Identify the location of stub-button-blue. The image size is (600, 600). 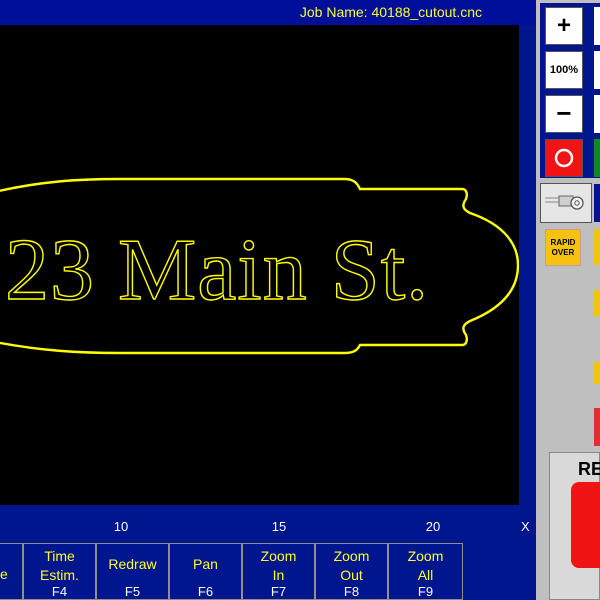
(597, 203).